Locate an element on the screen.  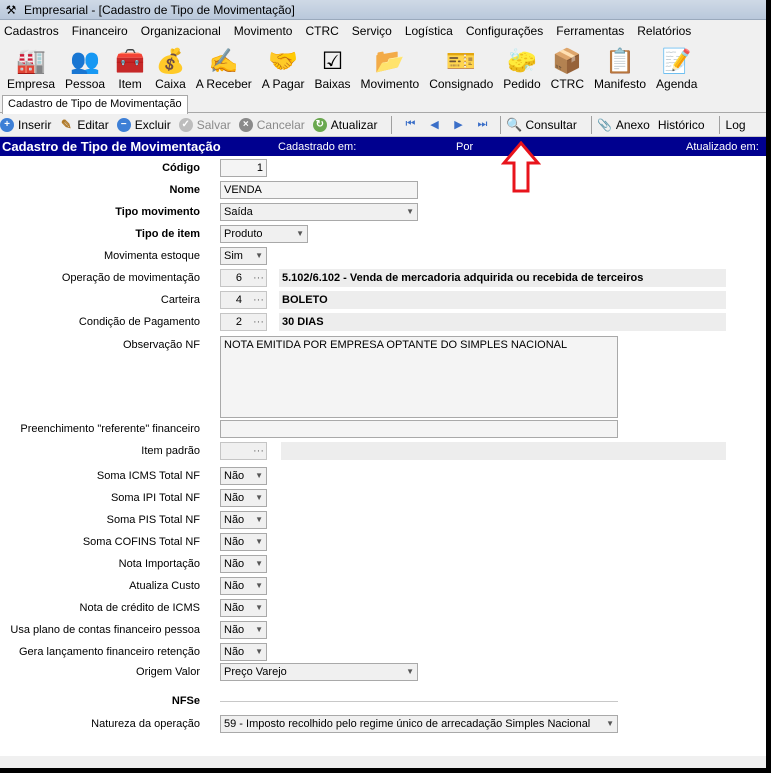
nota-importacao-select: Não ▼ is located at coordinates (243, 564).